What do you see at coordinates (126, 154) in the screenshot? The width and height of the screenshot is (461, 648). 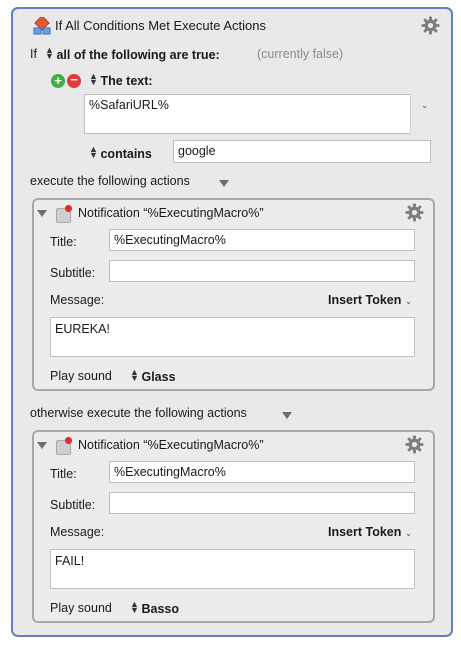 I see `operator-label: contains` at bounding box center [126, 154].